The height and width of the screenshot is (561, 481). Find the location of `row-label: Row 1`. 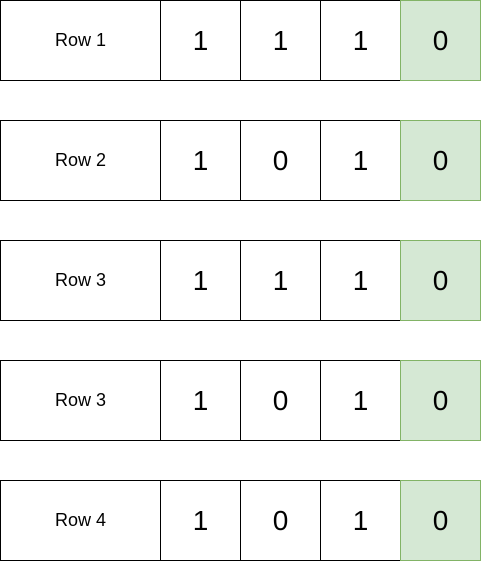

row-label: Row 1 is located at coordinates (80, 40).